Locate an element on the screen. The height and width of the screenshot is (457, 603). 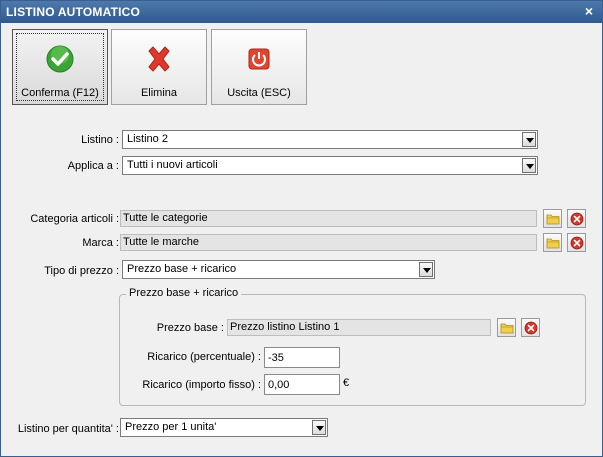
window-title: LISTINO AUTOMATICO is located at coordinates (73, 12).